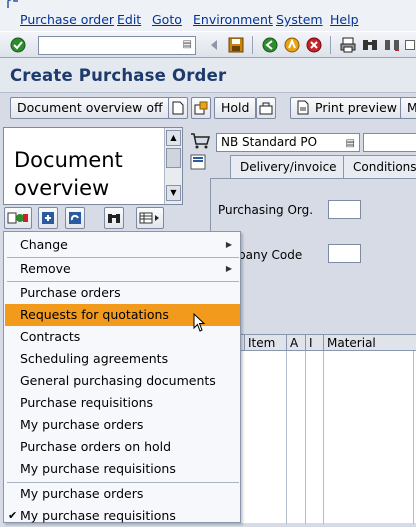 This screenshot has height=527, width=416. Describe the element at coordinates (356, 107) in the screenshot. I see `print-preview-label: Print preview` at that location.